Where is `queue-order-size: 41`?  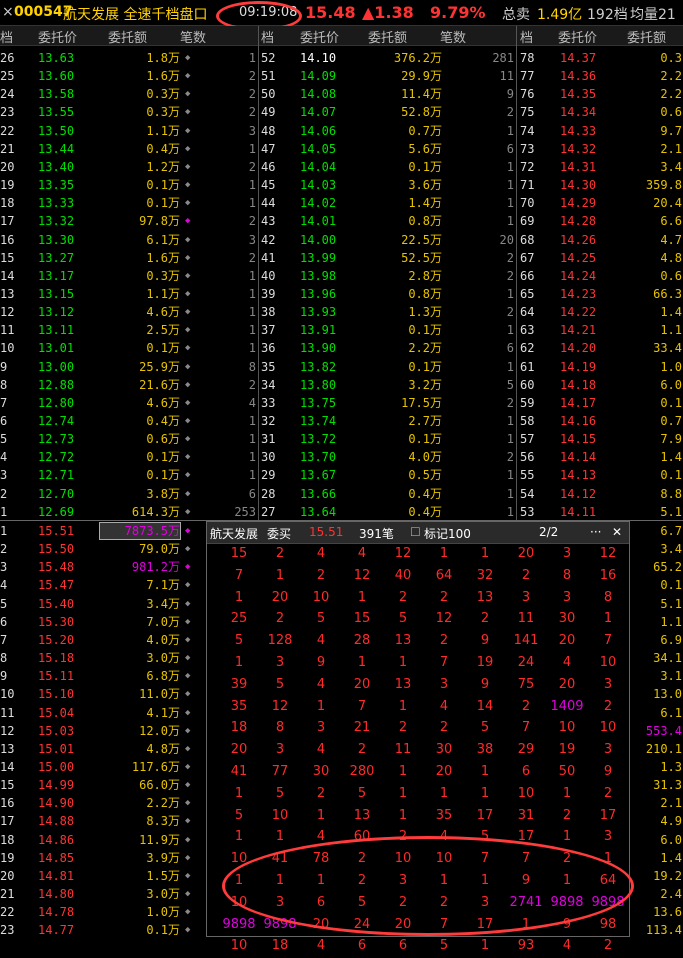 queue-order-size: 41 is located at coordinates (239, 771).